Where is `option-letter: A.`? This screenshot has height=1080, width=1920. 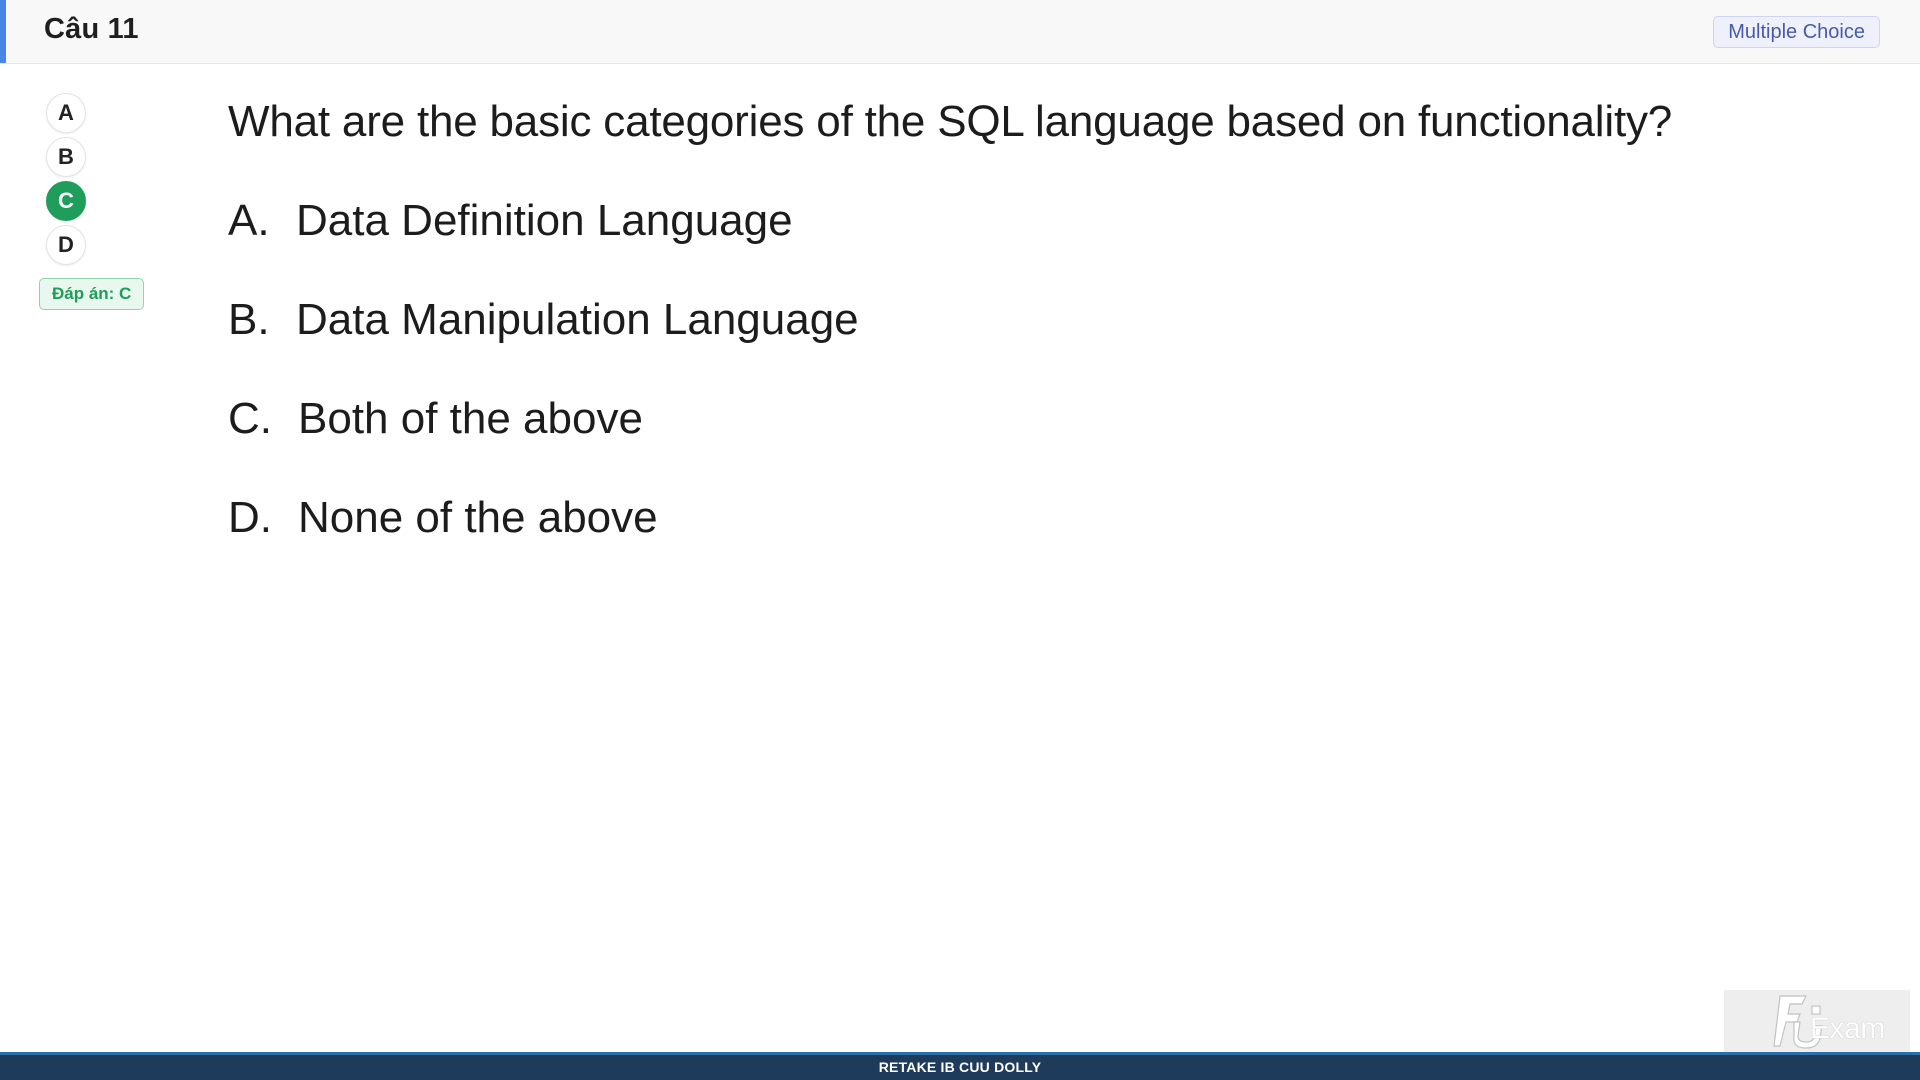
option-letter: A. is located at coordinates (249, 220).